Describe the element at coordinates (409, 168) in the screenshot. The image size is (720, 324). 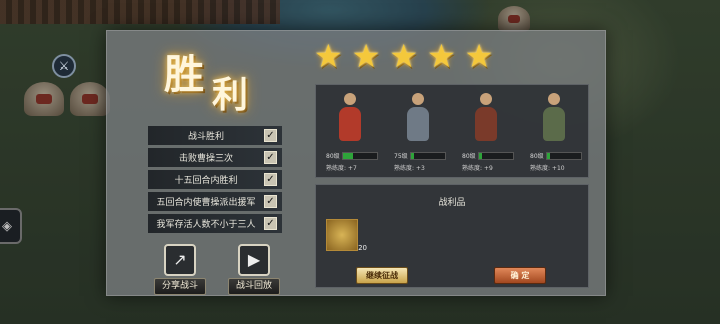
I see `hero-proficiency: 熟练度: +3` at that location.